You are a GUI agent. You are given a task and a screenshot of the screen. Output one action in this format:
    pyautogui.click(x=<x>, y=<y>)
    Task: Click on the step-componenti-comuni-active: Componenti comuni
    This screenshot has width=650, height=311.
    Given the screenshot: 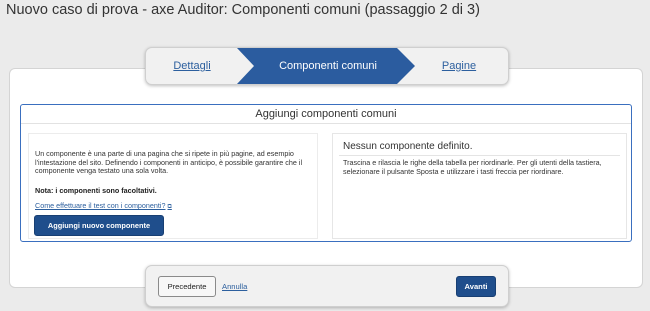 What is the action you would take?
    pyautogui.click(x=328, y=66)
    